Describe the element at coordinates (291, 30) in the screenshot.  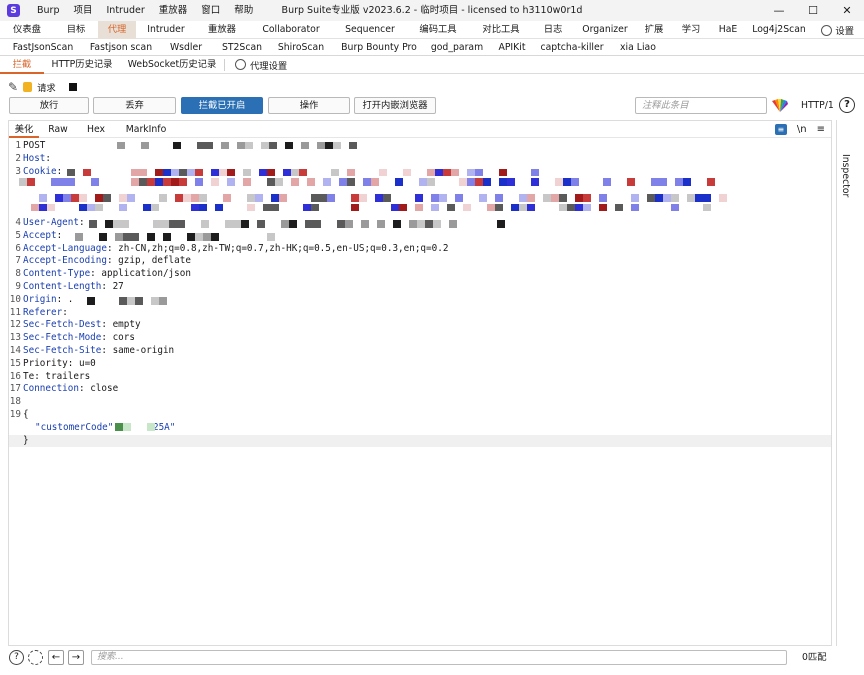
I see `tab-collaborator: Collaborator` at that location.